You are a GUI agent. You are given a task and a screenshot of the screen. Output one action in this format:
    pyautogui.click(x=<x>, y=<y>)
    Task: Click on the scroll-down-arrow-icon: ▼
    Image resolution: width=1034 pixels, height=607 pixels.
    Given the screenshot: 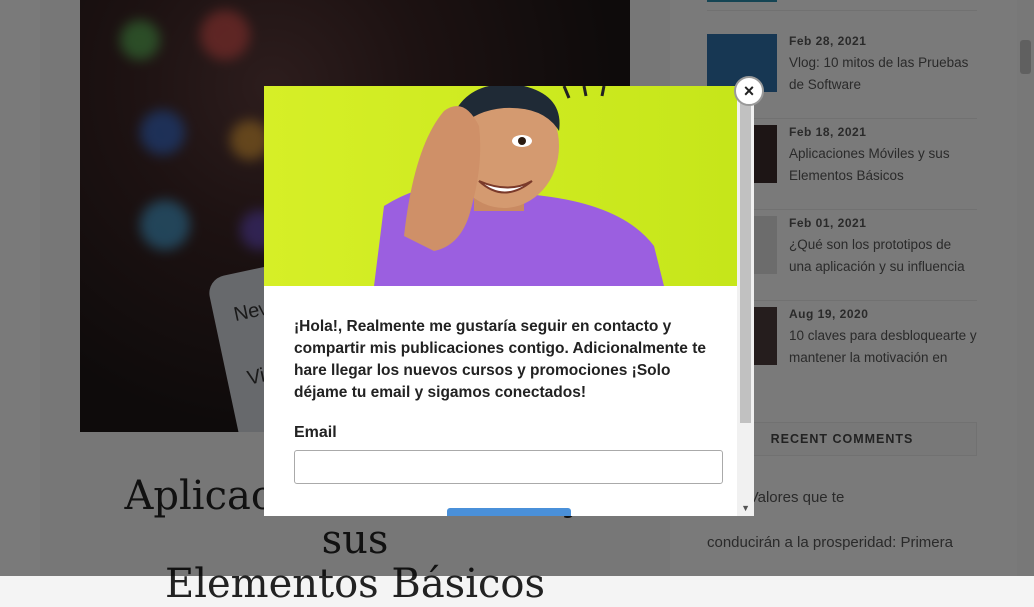 What is the action you would take?
    pyautogui.click(x=745, y=508)
    